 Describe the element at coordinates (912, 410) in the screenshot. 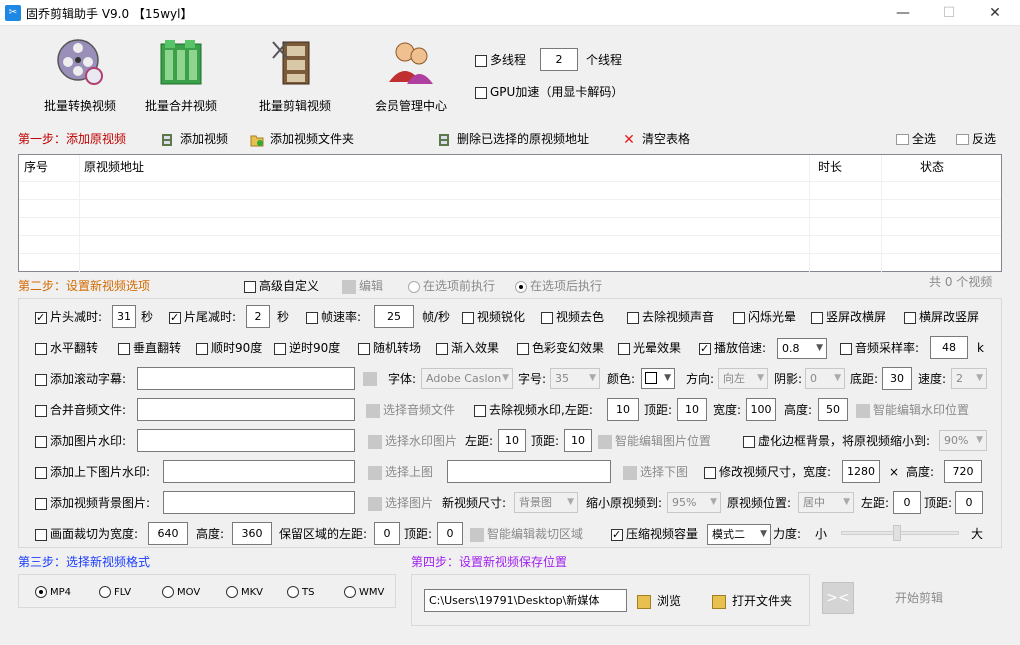

I see `smart-watermark-button: 智能编辑水印位置` at that location.